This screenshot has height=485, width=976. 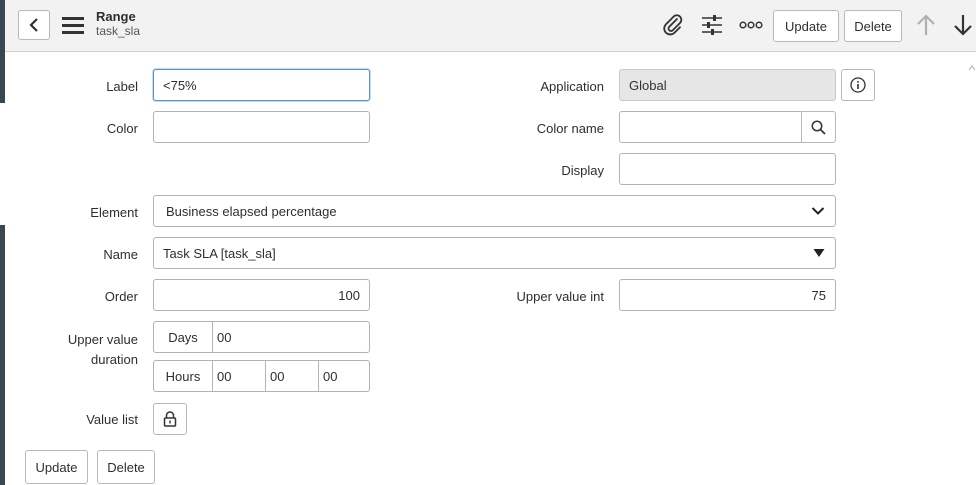 What do you see at coordinates (727, 169) in the screenshot?
I see `display-input` at bounding box center [727, 169].